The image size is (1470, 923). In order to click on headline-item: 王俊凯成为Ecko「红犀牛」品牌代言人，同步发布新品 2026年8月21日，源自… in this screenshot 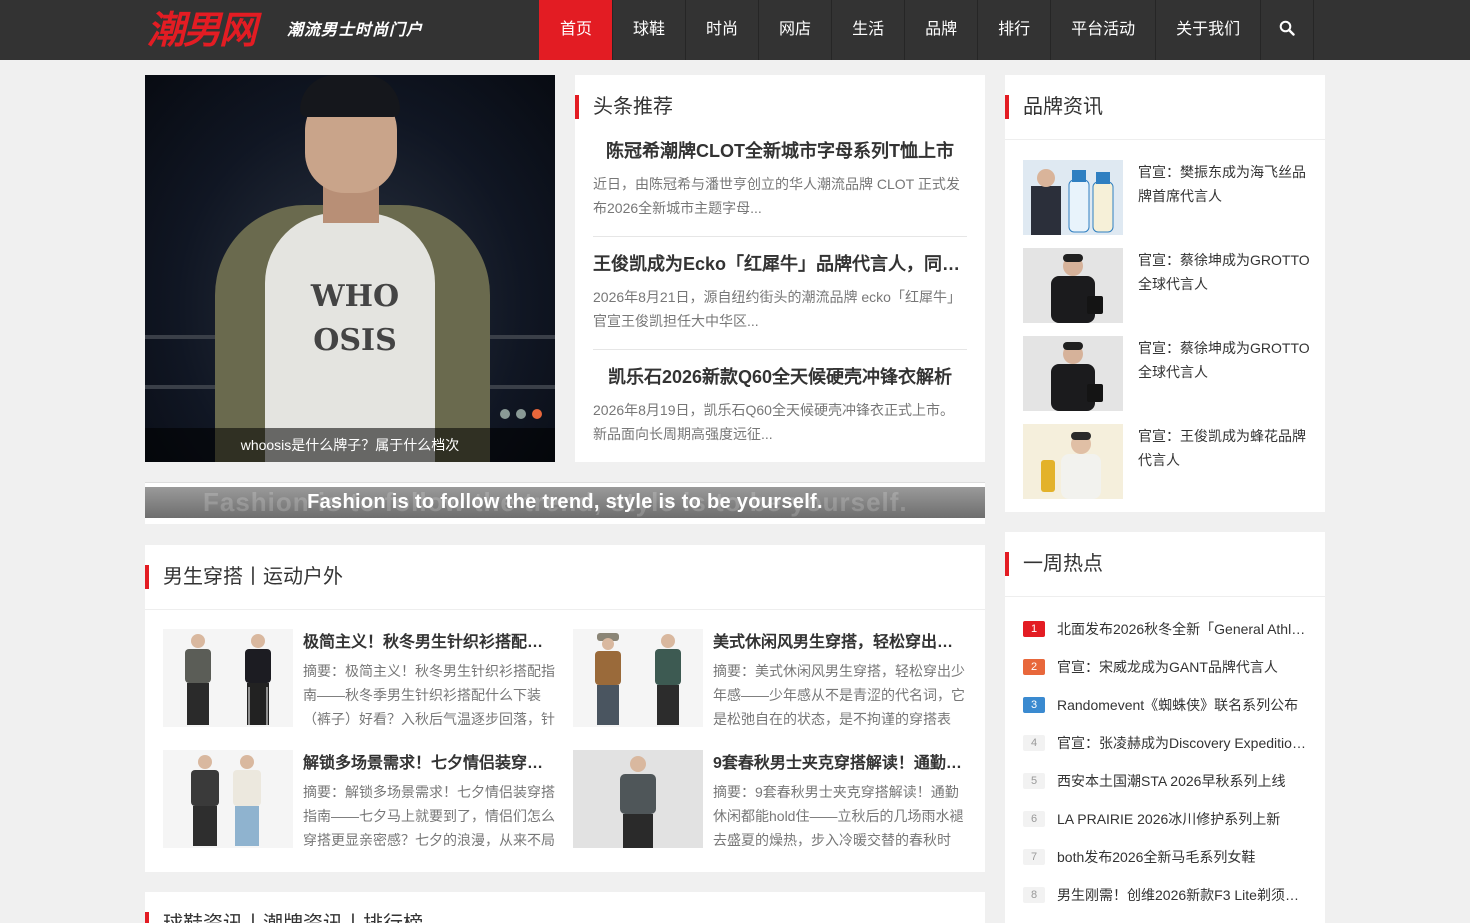, I will do `click(780, 292)`.